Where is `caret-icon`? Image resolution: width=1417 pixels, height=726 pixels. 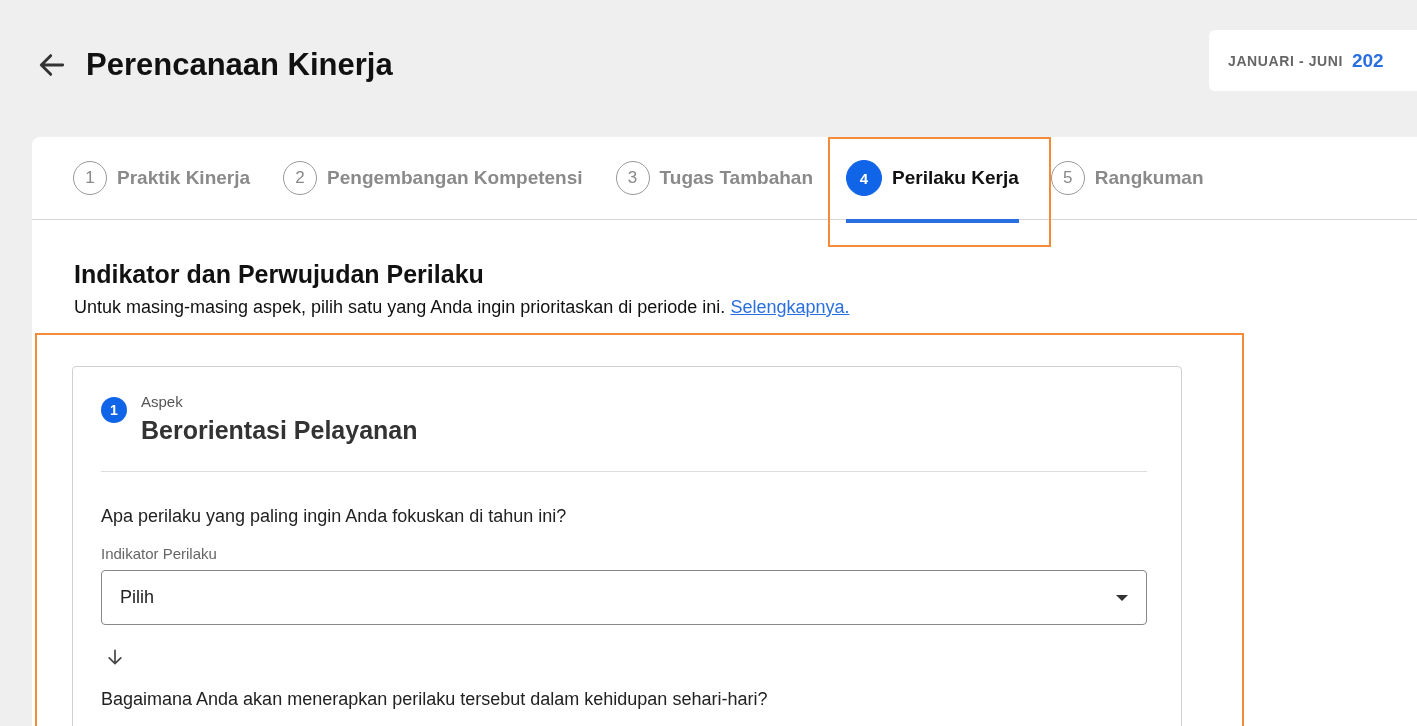
caret-icon is located at coordinates (1122, 597).